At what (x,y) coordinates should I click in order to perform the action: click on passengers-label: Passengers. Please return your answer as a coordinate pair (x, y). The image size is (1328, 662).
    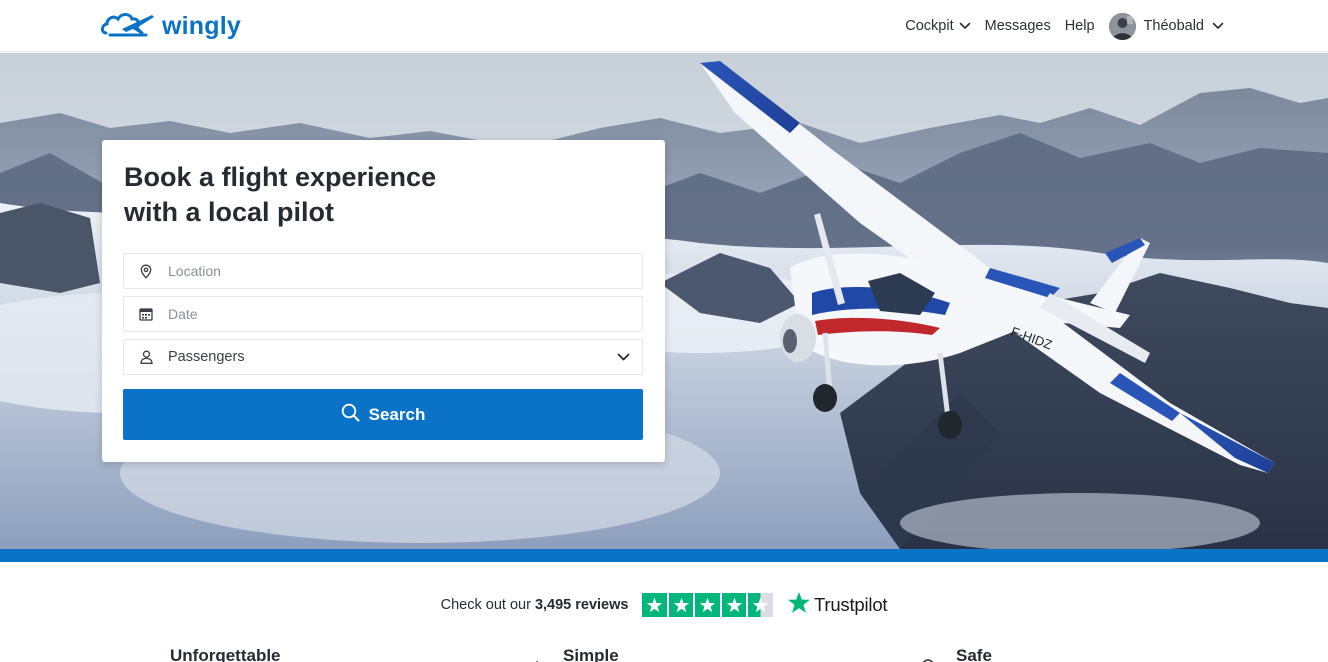
    Looking at the image, I should click on (206, 357).